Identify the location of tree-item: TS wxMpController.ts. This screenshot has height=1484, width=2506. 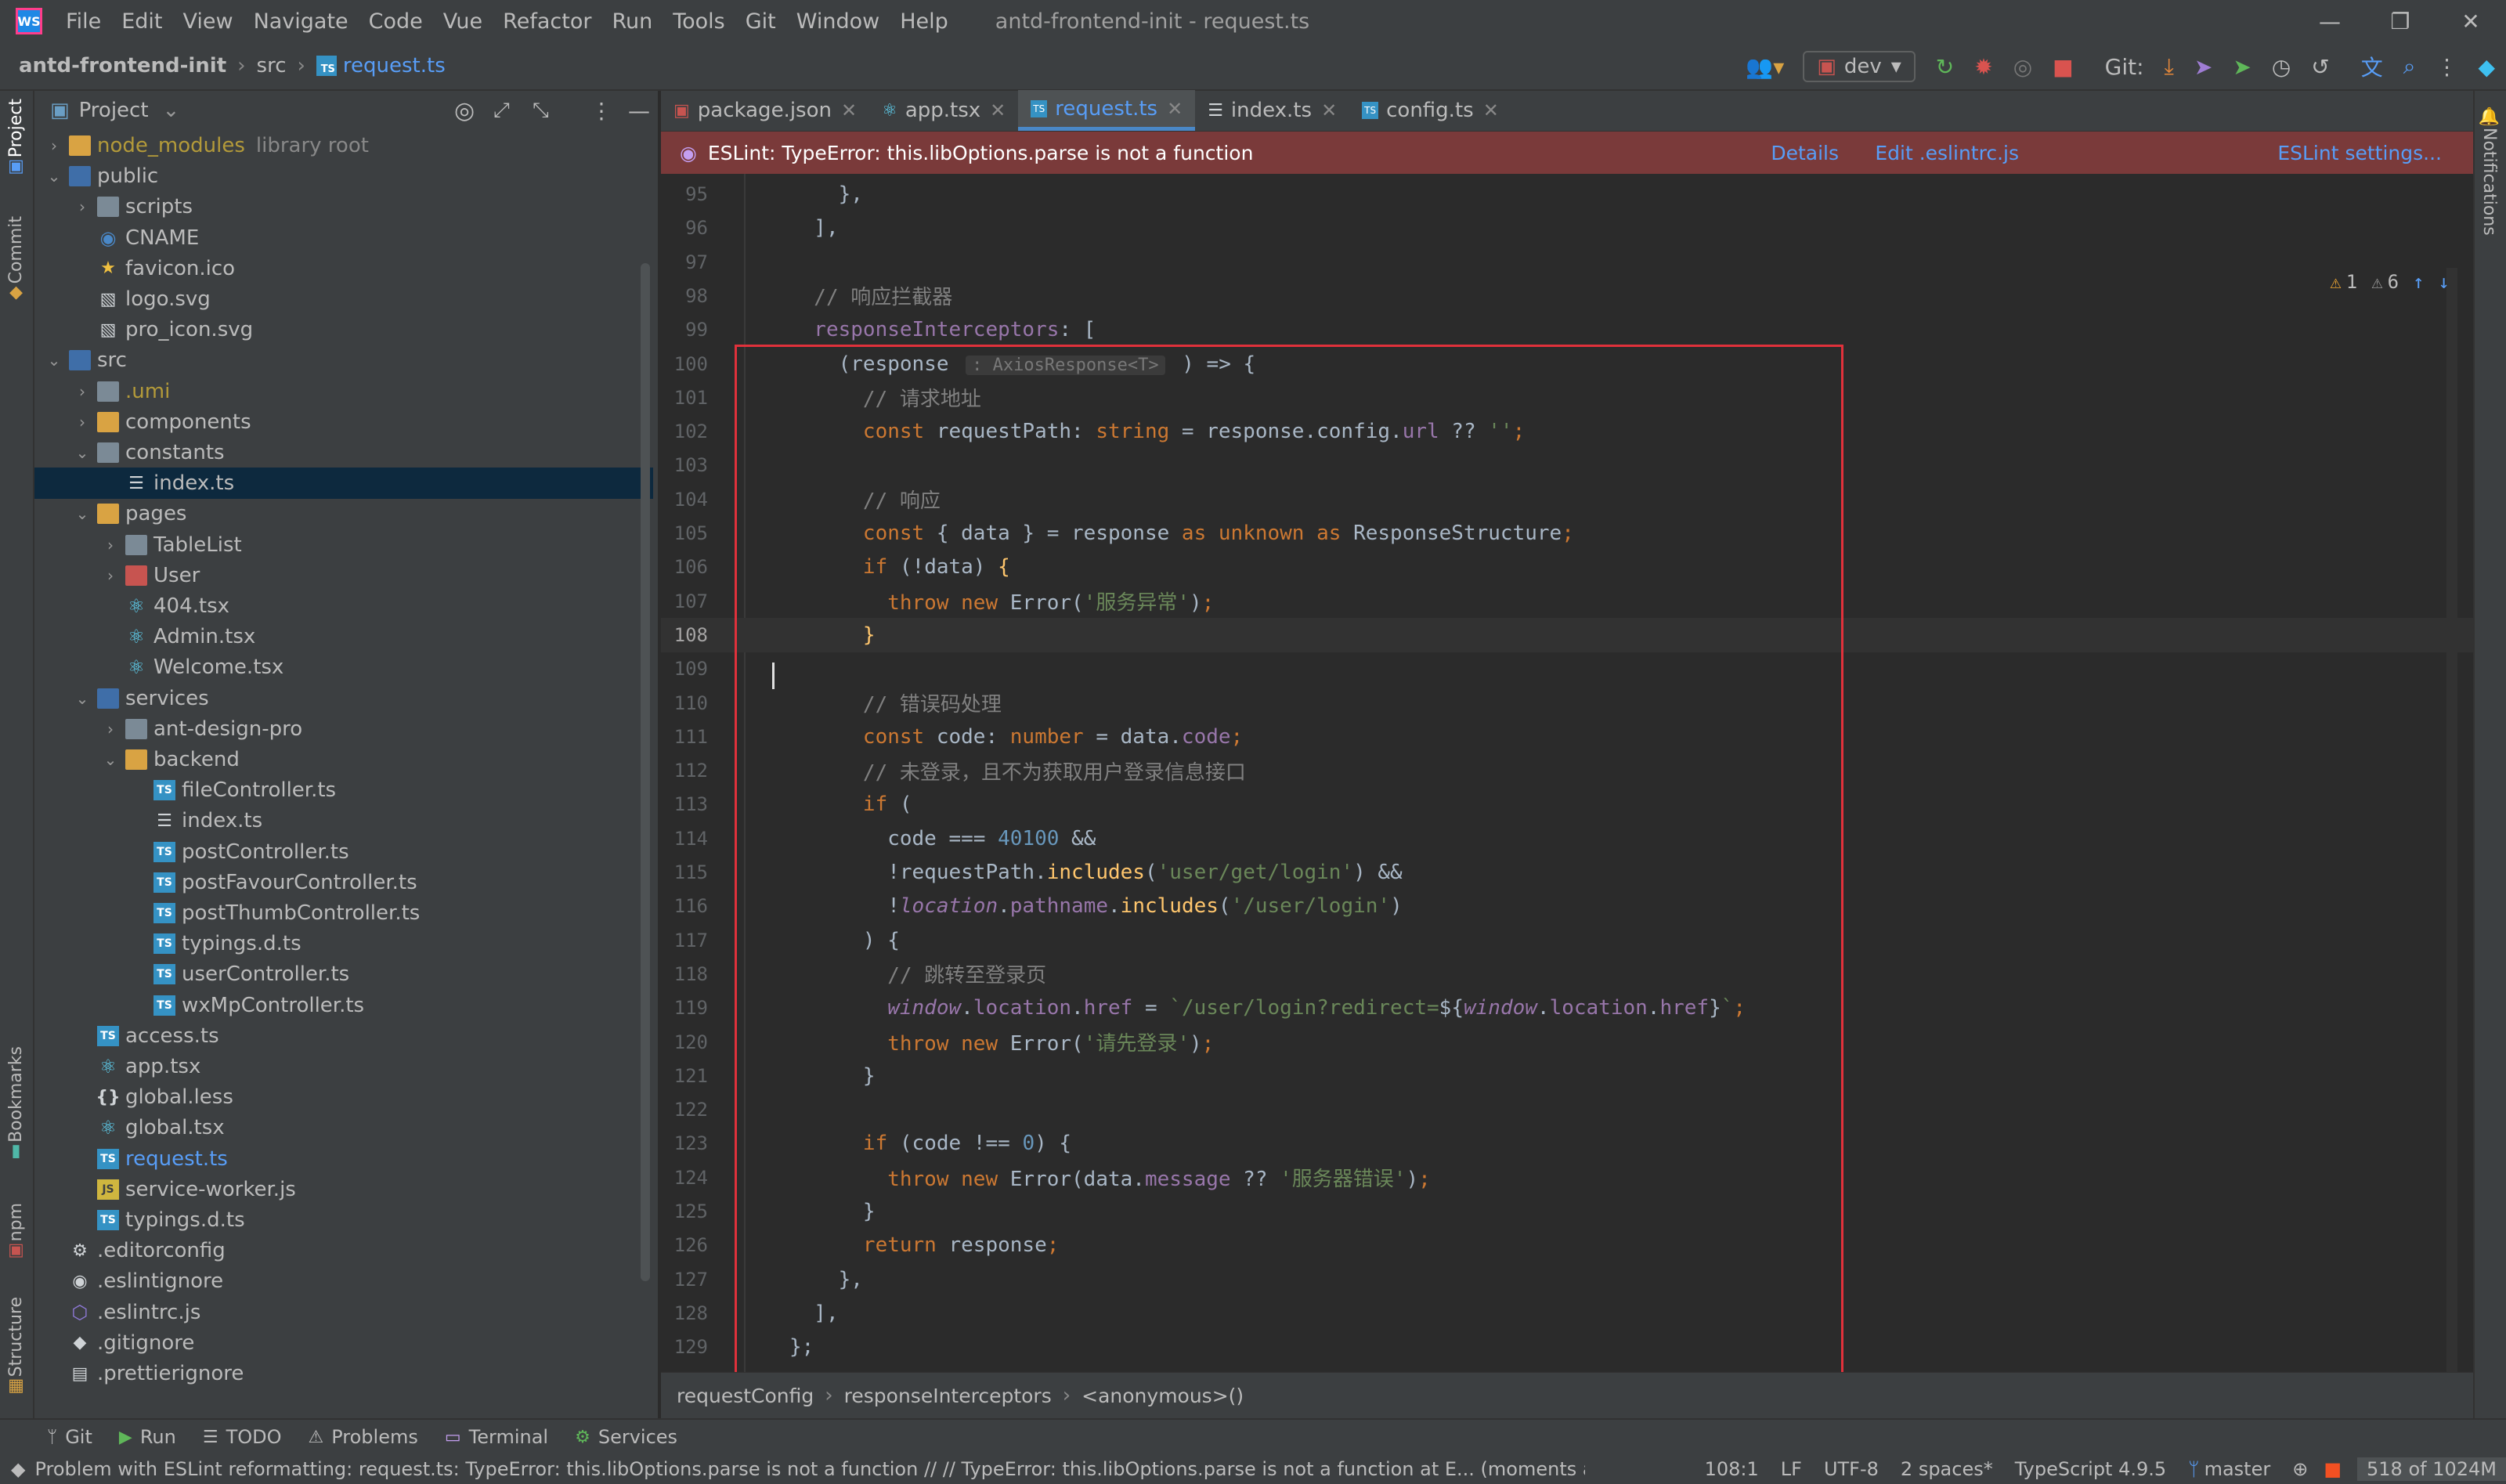
(343, 1005).